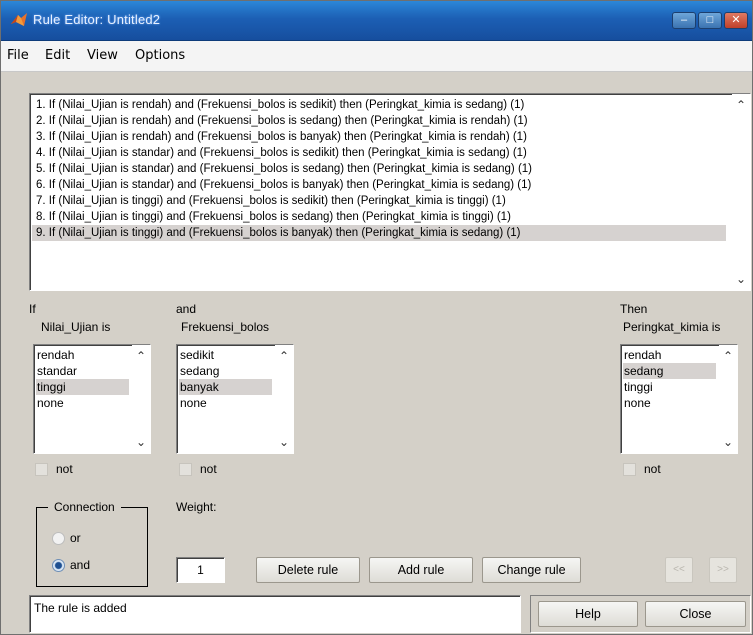 The width and height of the screenshot is (753, 635). Describe the element at coordinates (531, 570) in the screenshot. I see `change-rule-button: Change rule` at that location.